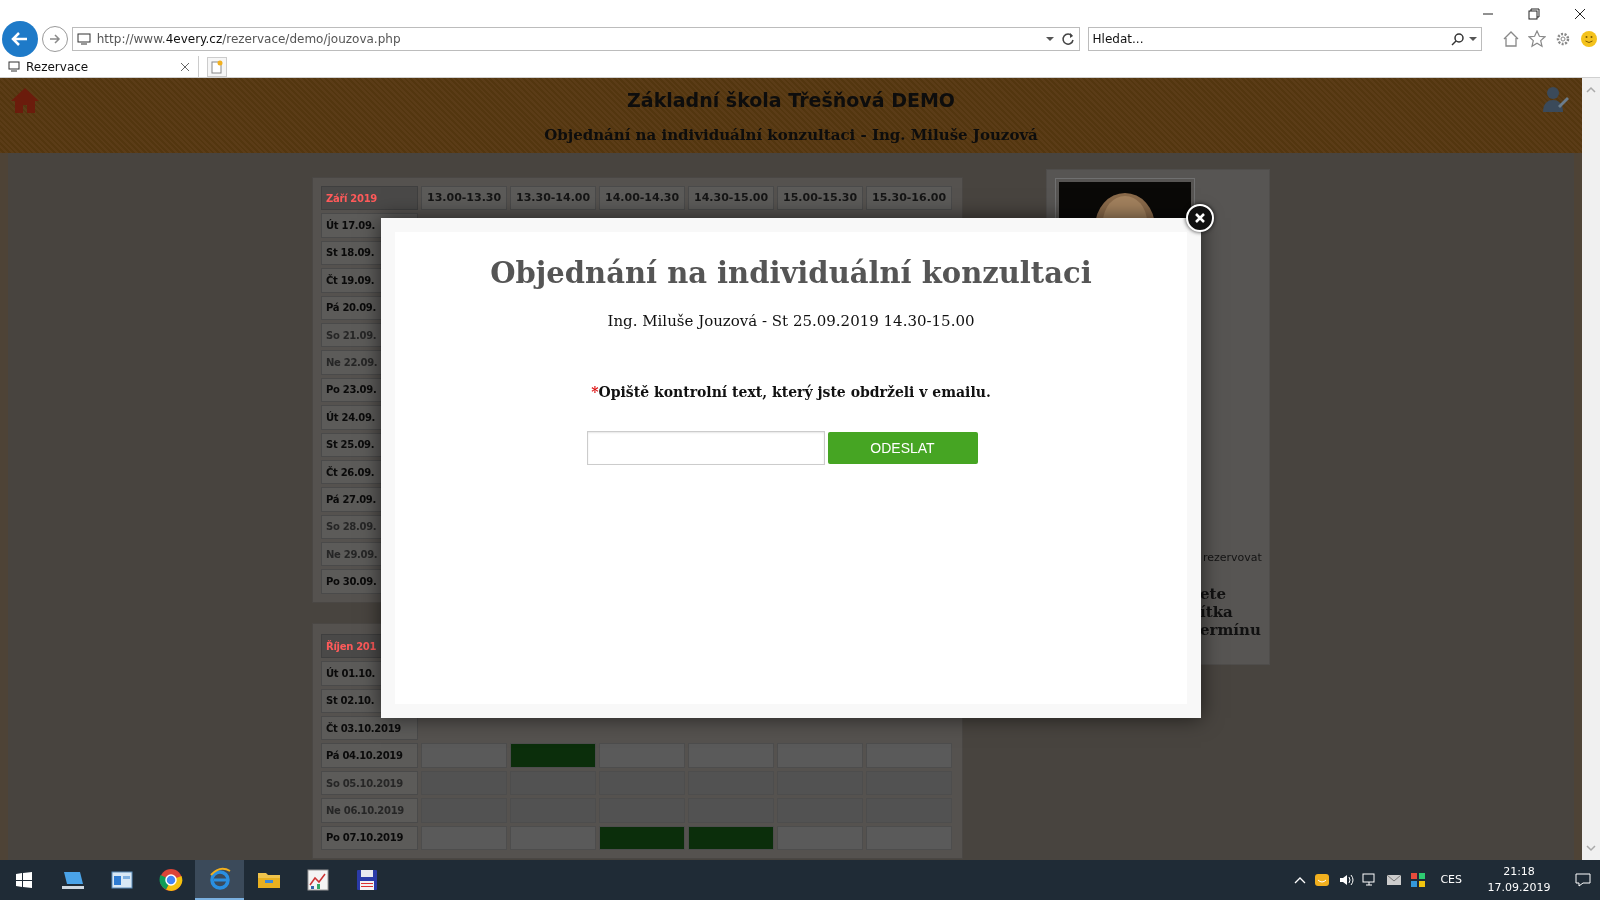  Describe the element at coordinates (731, 198) in the screenshot. I see `time-header: 14.30-15.00` at that location.